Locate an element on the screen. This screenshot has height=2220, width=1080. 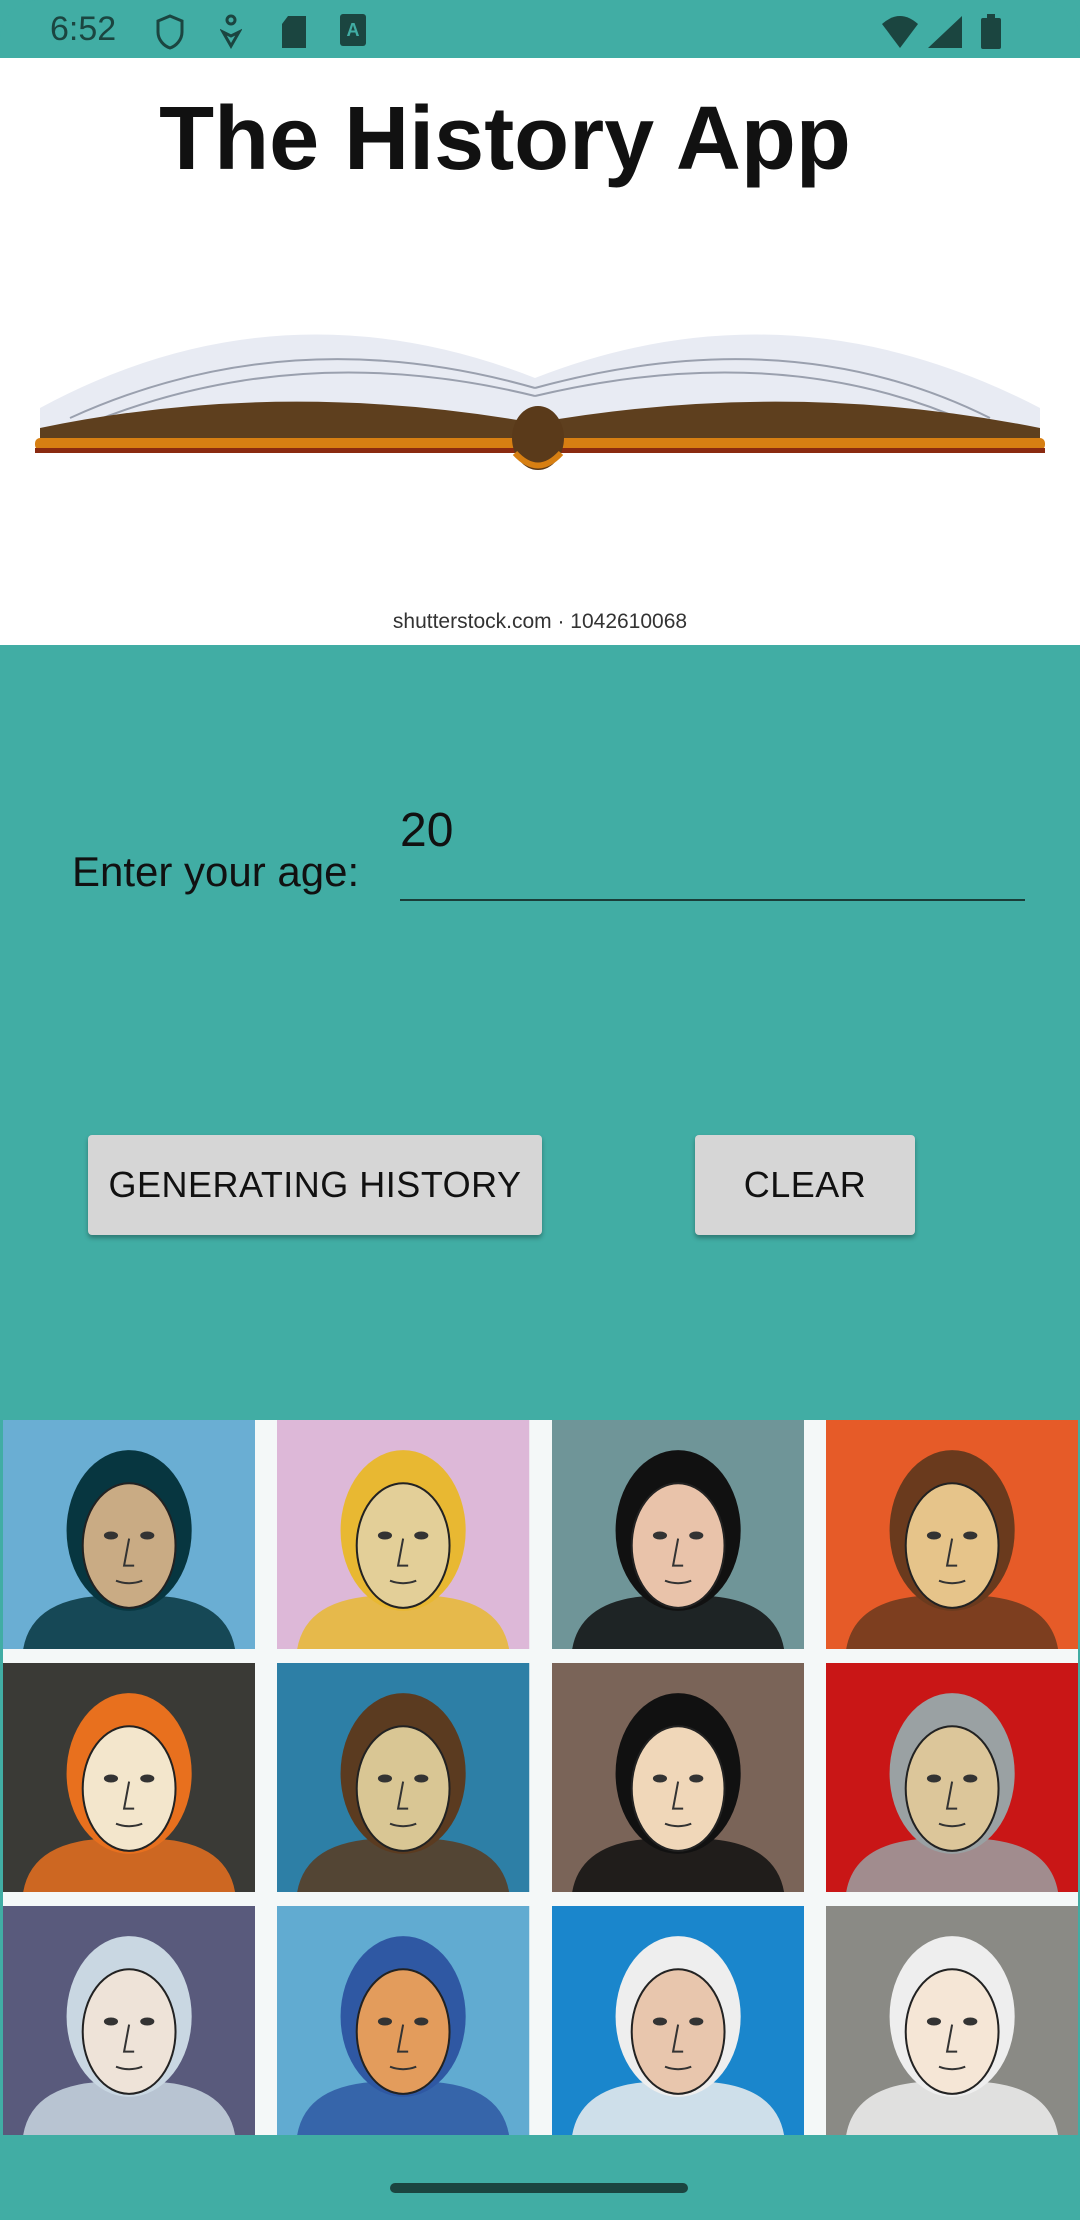
svg-text: A is located at coordinates (353, 30).